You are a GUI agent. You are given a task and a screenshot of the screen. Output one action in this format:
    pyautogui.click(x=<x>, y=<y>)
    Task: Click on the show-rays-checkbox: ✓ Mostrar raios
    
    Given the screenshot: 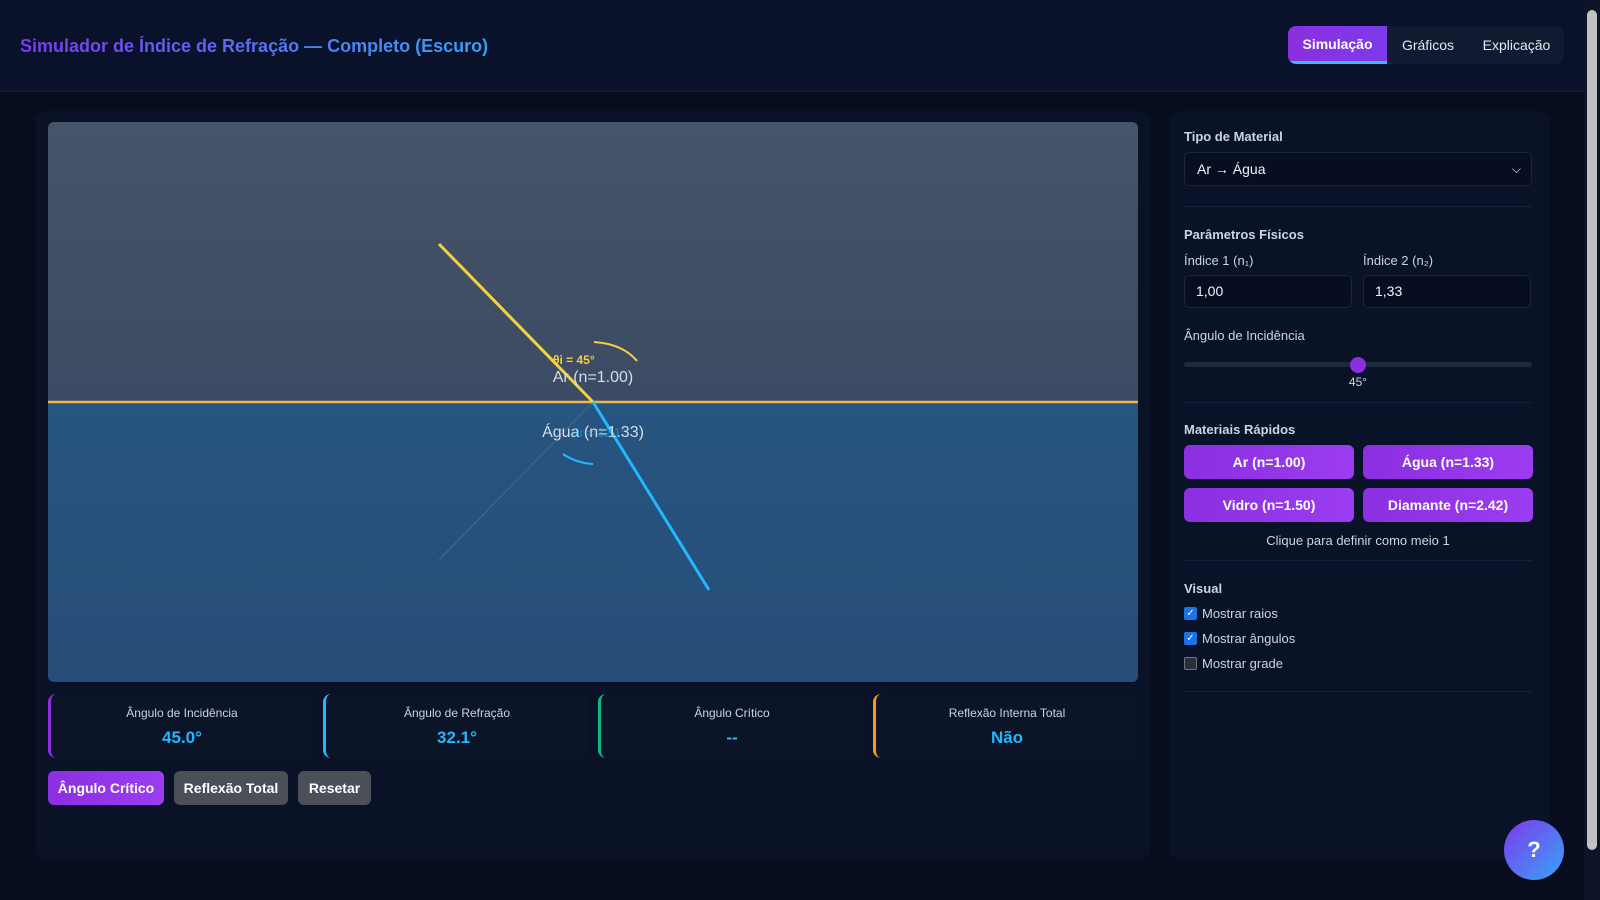 What is the action you would take?
    pyautogui.click(x=1231, y=613)
    